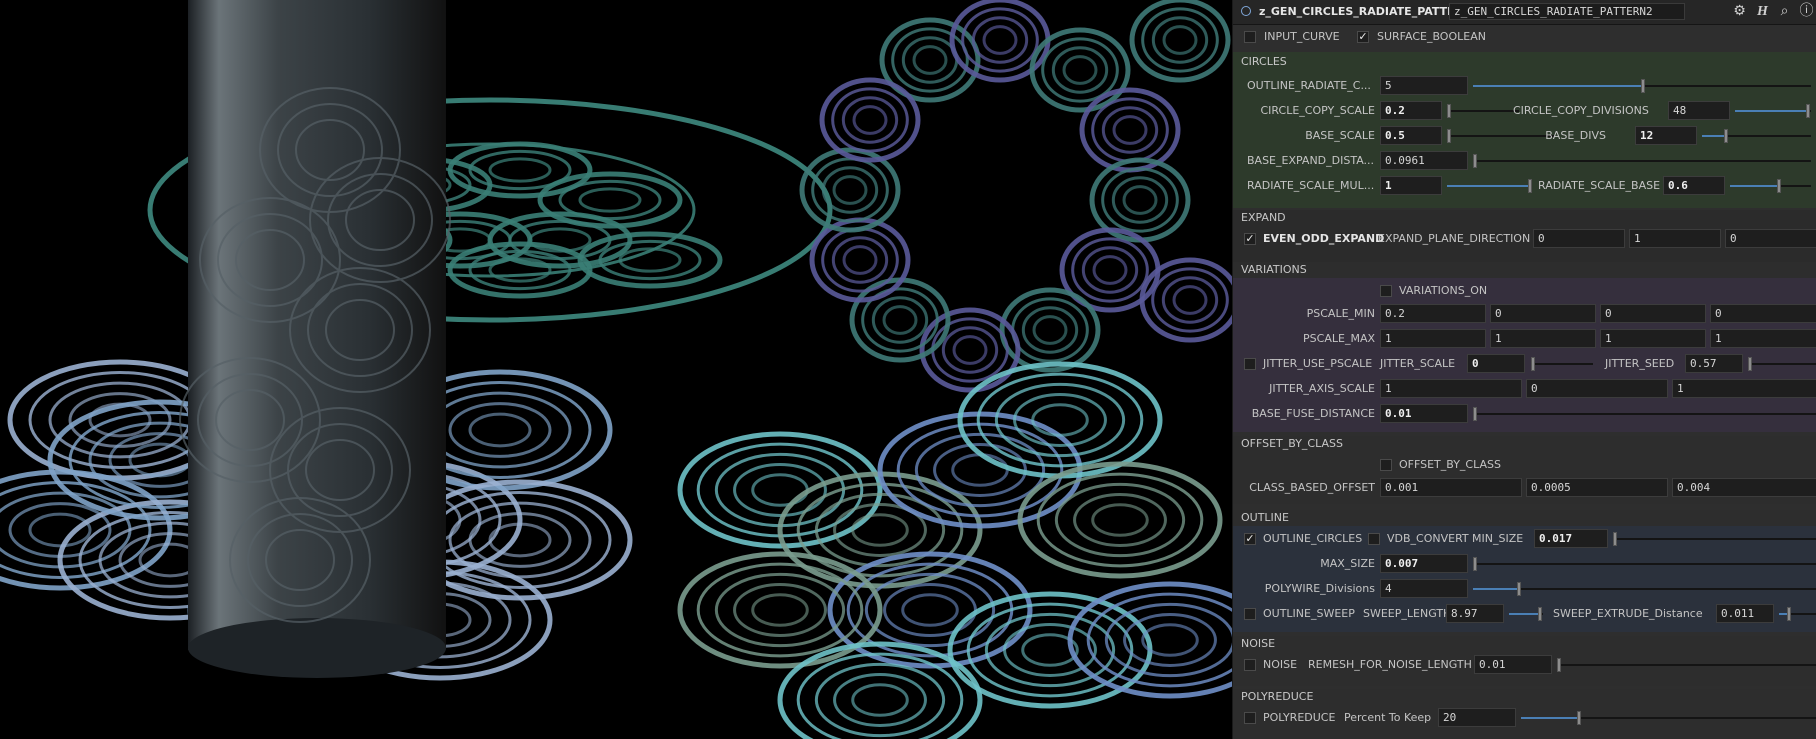 The image size is (1816, 739). What do you see at coordinates (1250, 665) in the screenshot?
I see `noise-checkbox` at bounding box center [1250, 665].